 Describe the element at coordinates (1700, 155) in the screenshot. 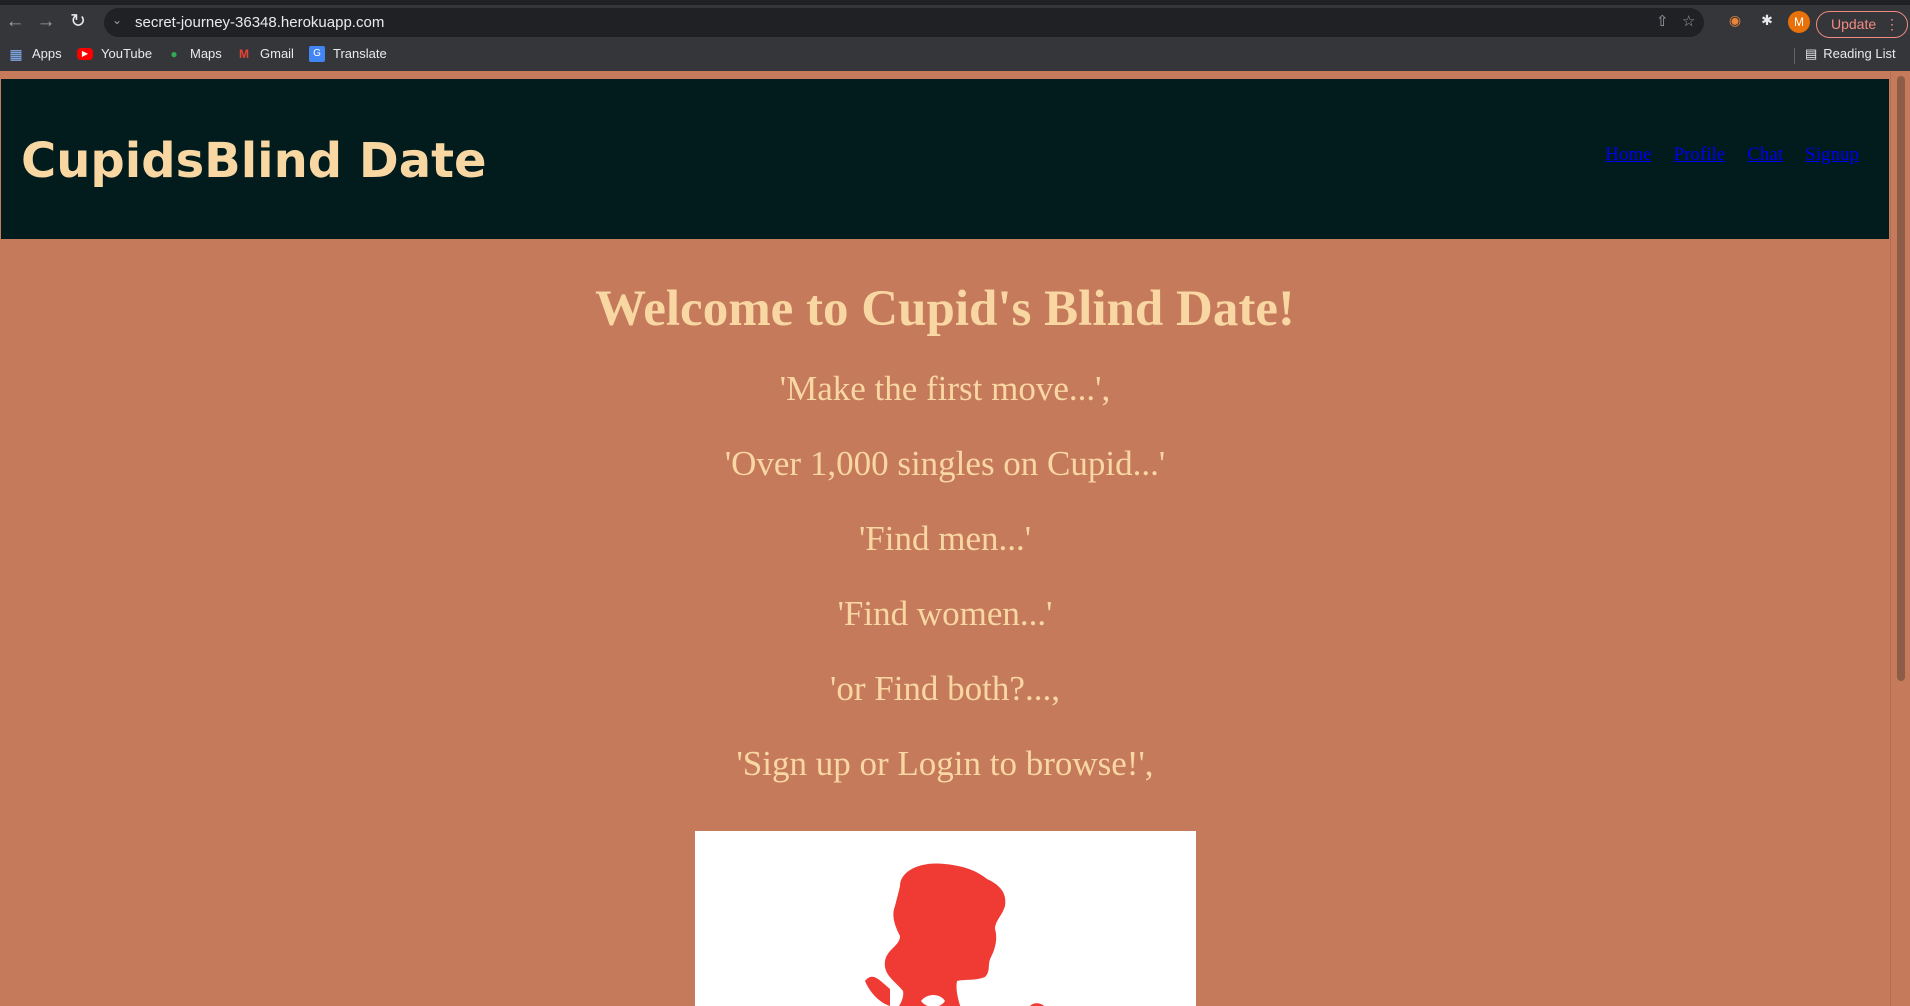

I see `nav-link-profile: Profile` at that location.